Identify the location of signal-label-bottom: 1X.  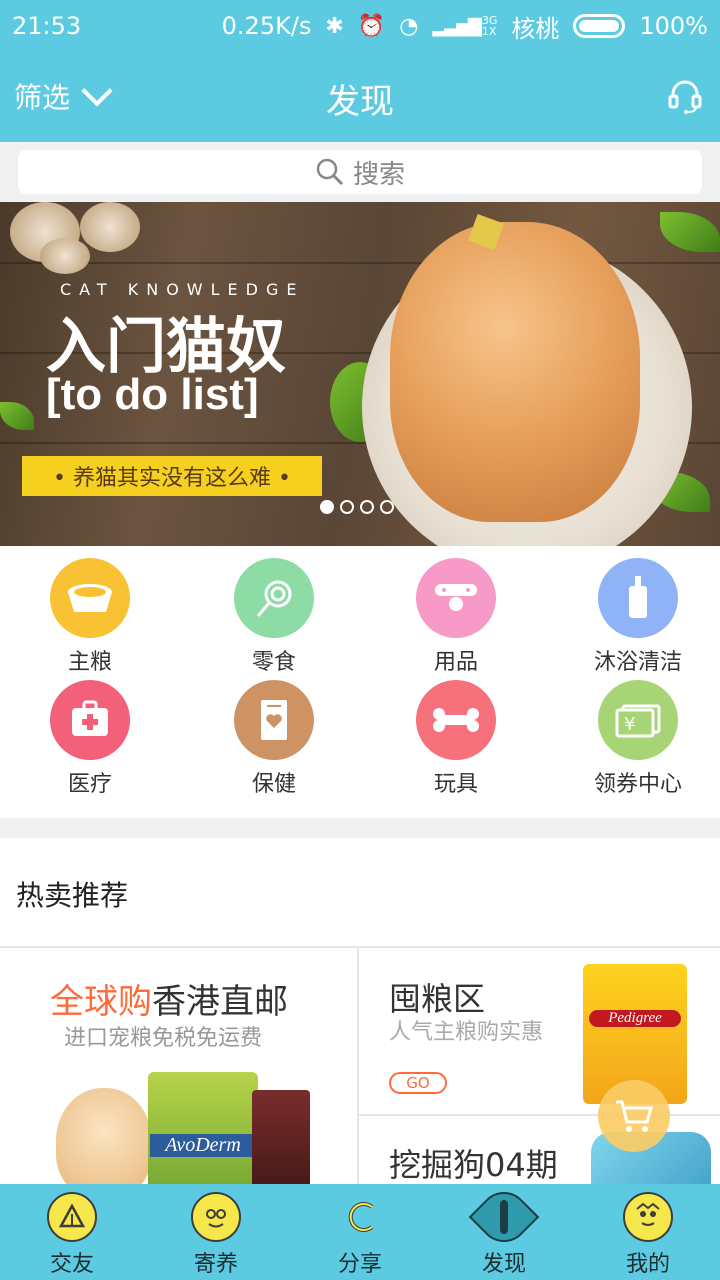
(489, 31).